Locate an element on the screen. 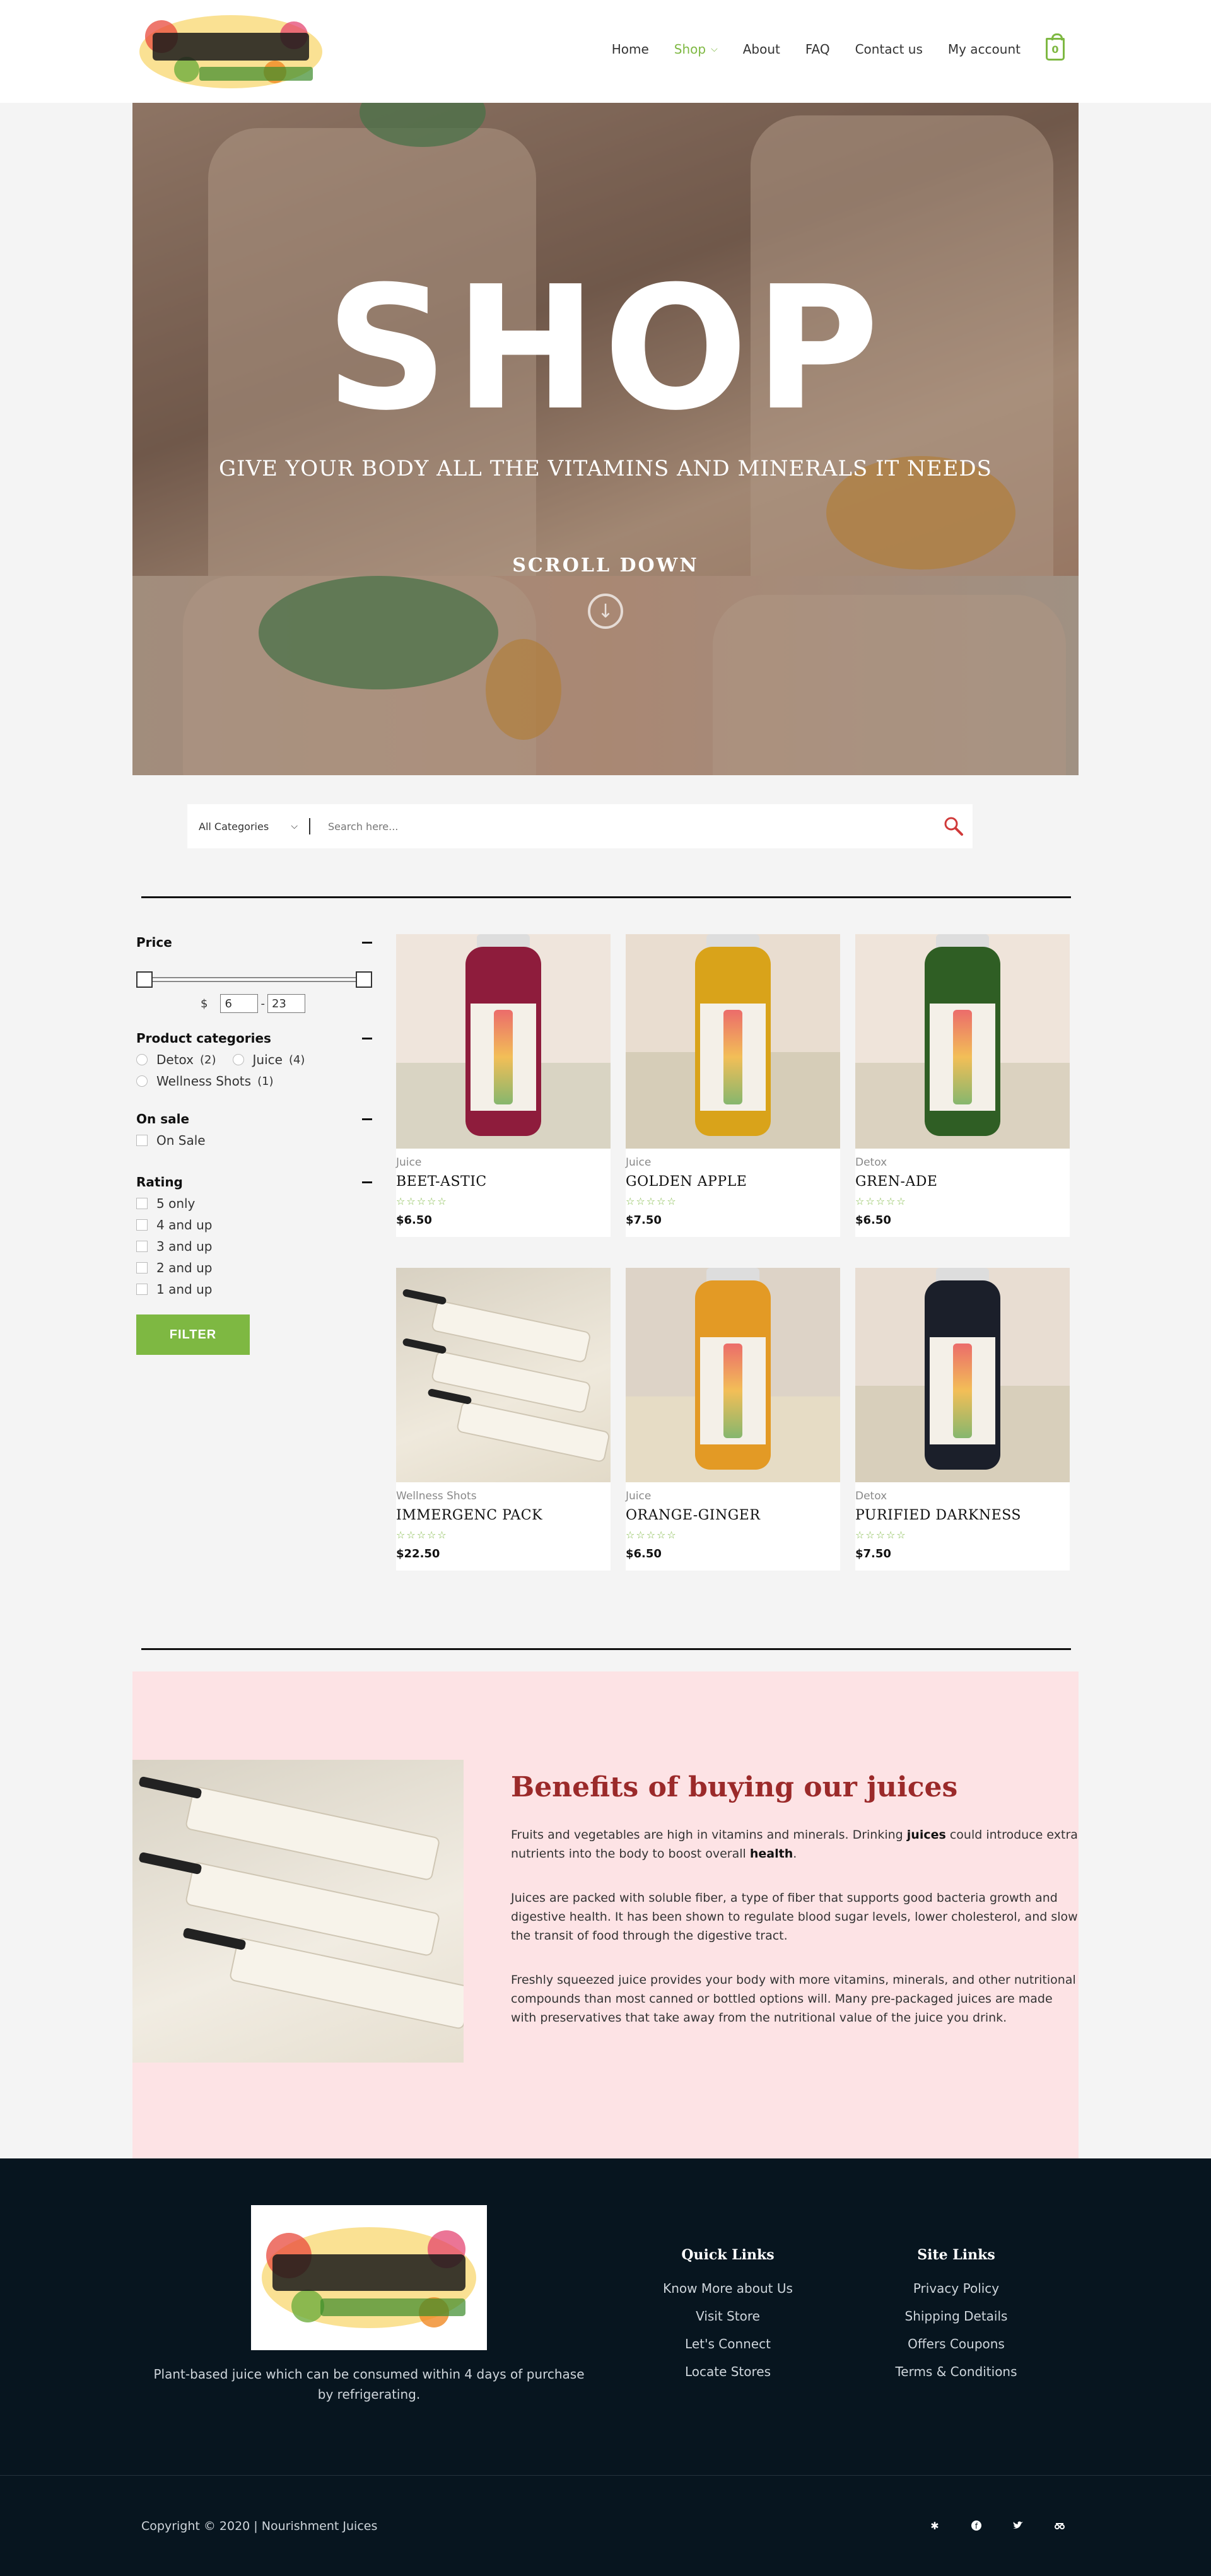 This screenshot has width=1211, height=2576. facebook-icon: f is located at coordinates (976, 2525).